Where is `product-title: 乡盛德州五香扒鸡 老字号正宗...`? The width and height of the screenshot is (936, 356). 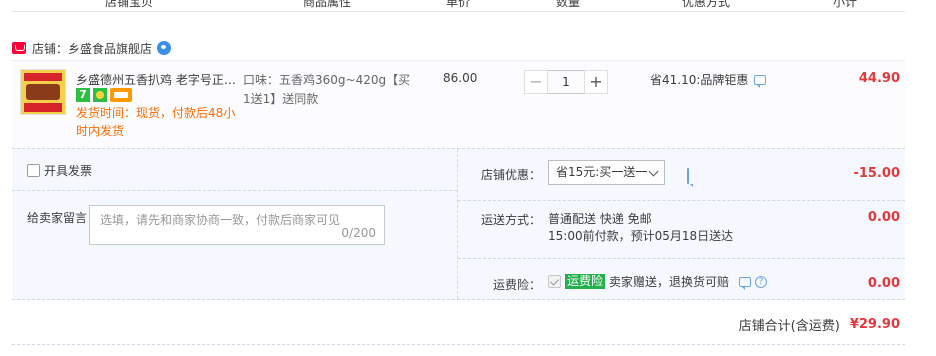
product-title: 乡盛德州五香扒鸡 老字号正宗... is located at coordinates (156, 79).